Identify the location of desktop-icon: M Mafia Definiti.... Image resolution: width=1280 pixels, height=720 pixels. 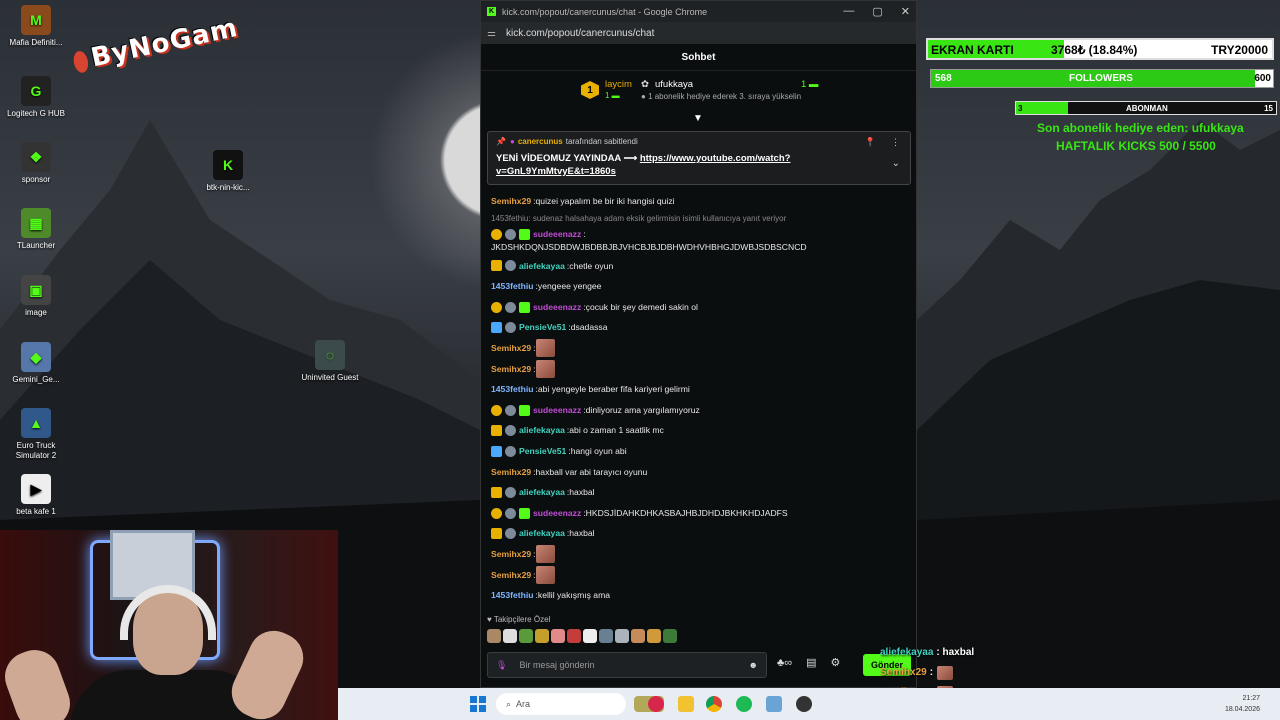
(36, 26).